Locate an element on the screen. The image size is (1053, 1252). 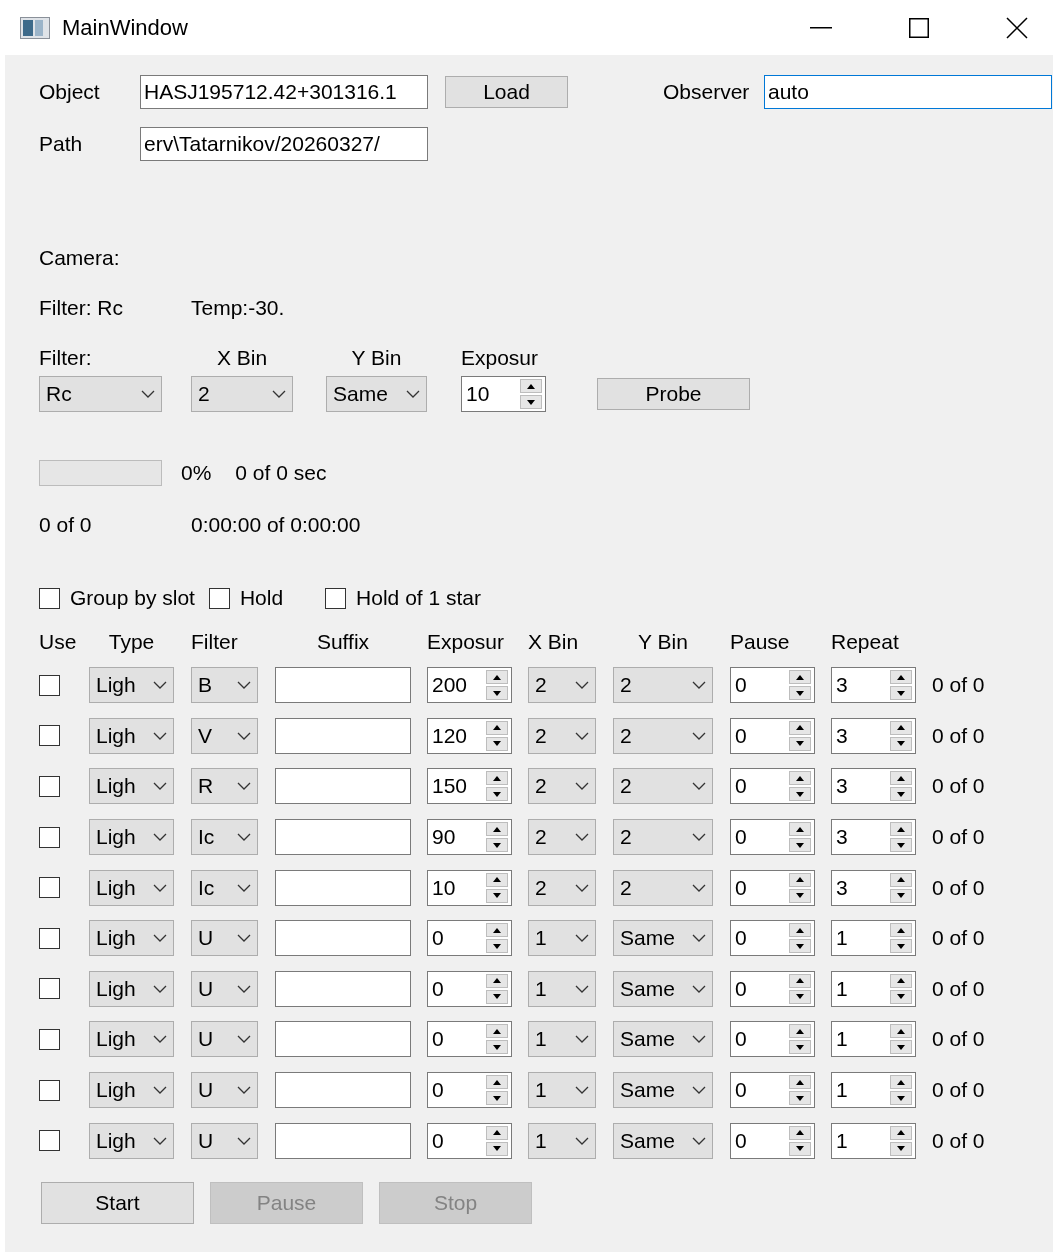
path-field: erv\Tatarnikov/20260327/ is located at coordinates (284, 144).